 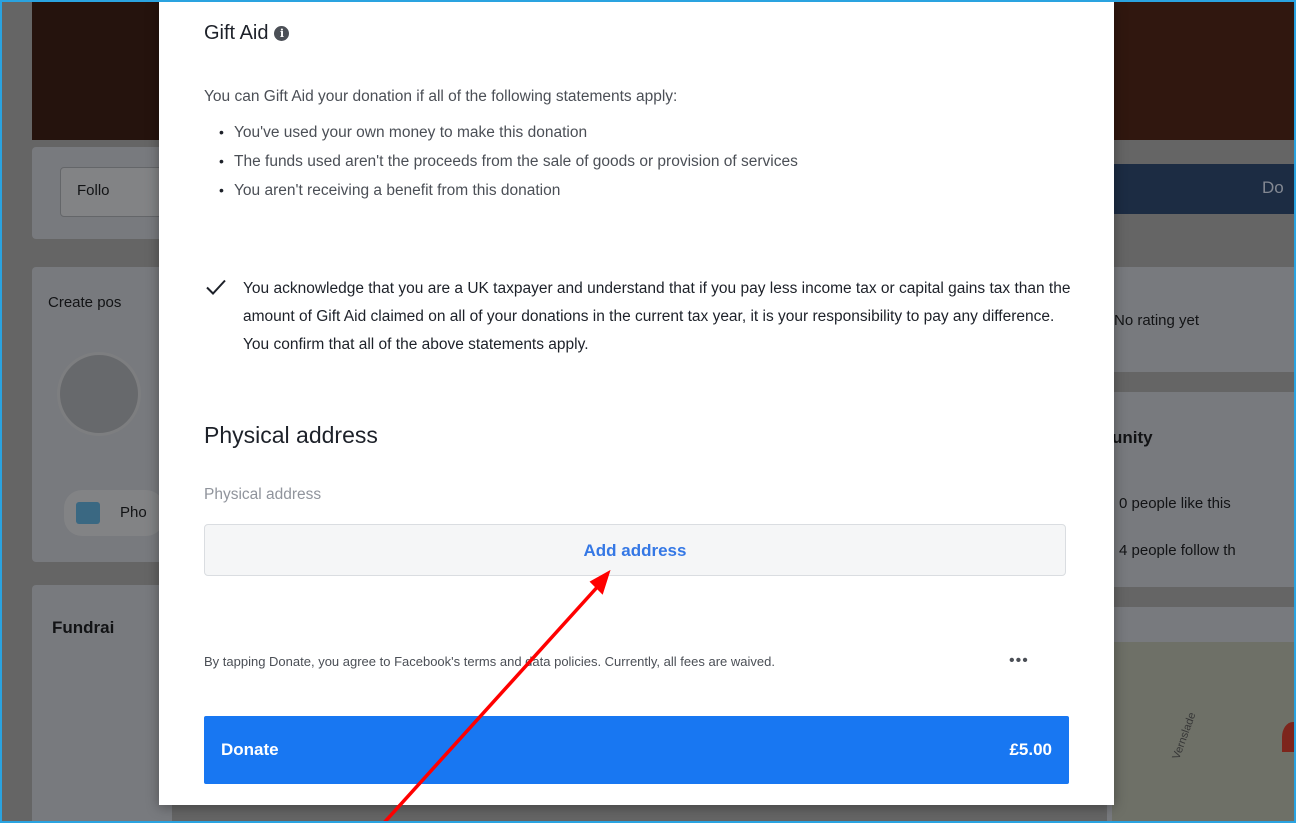 What do you see at coordinates (263, 494) in the screenshot?
I see `address-label: Physical address` at bounding box center [263, 494].